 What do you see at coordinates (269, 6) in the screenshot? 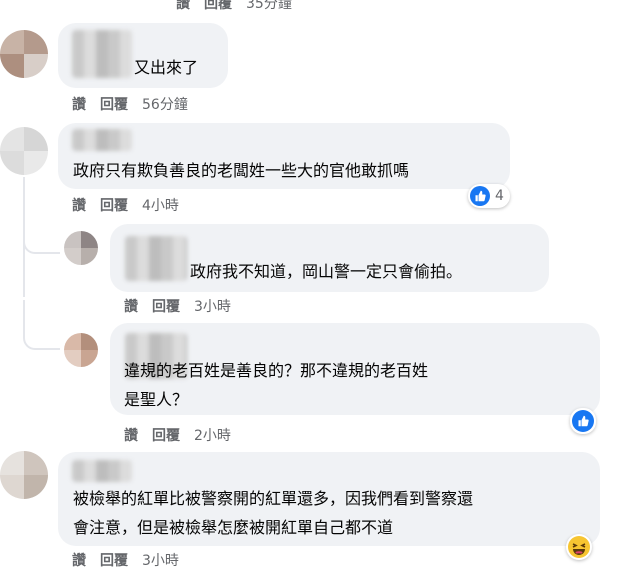
I see `timestamp: 35分鐘` at bounding box center [269, 6].